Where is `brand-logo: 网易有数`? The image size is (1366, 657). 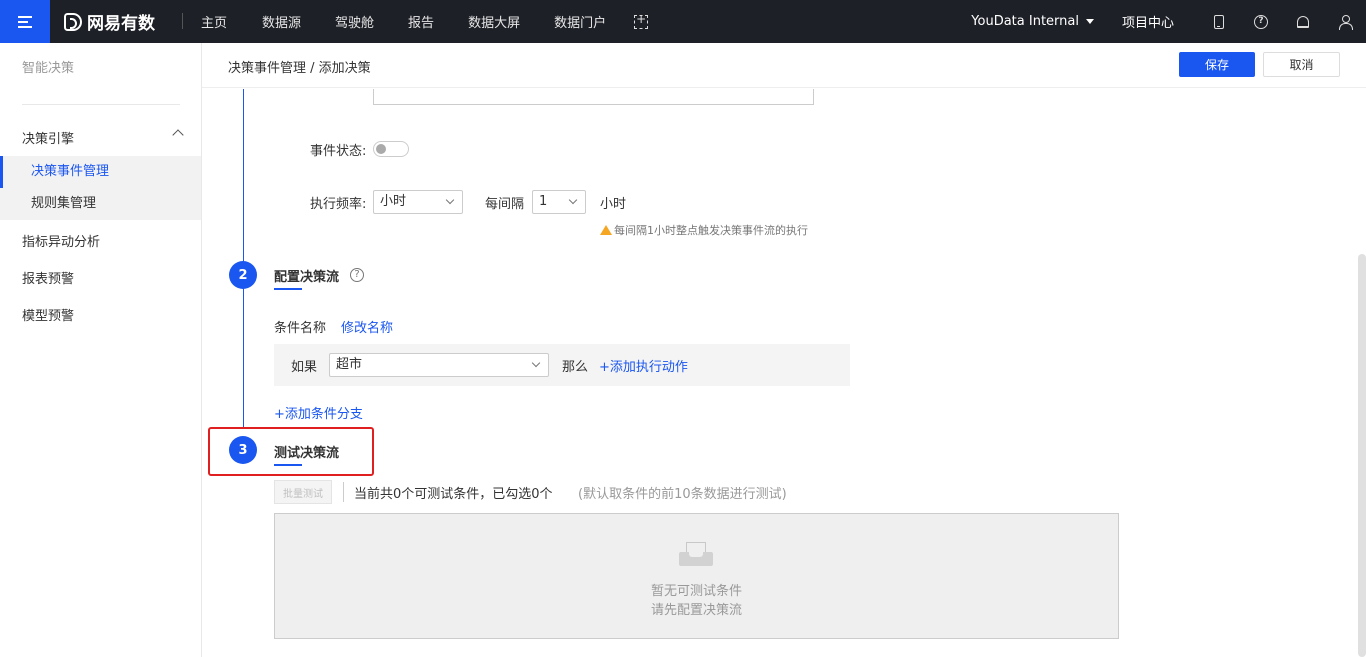
brand-logo: 网易有数 is located at coordinates (109, 21).